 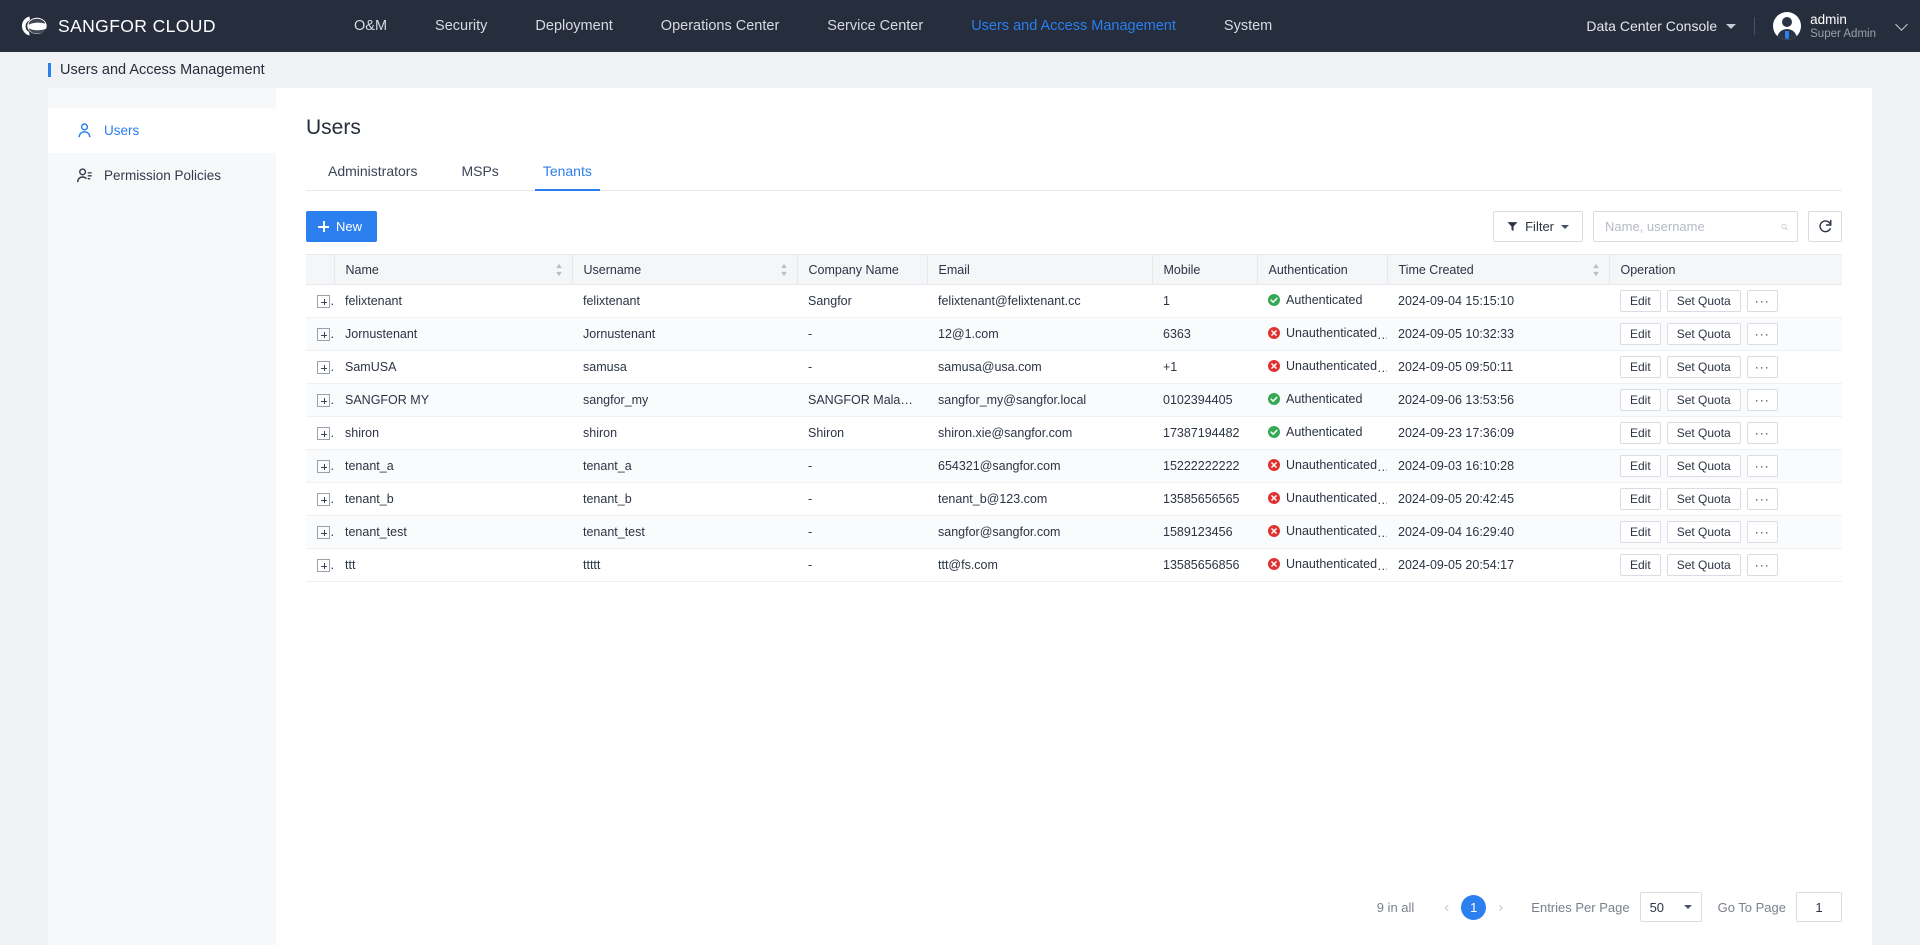 I want to click on cell-time-created: 2024-09-23 17:36:09, so click(x=1498, y=433).